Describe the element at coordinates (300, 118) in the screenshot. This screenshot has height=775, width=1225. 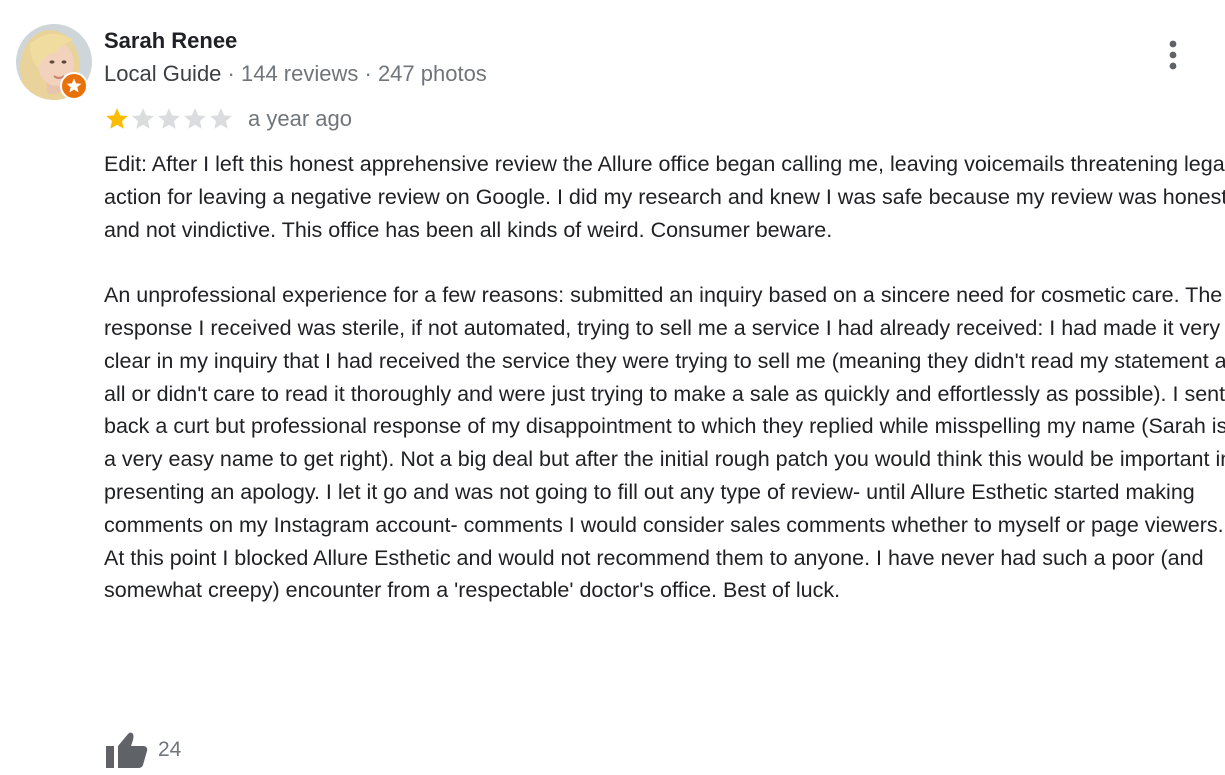
I see `review-date: a year ago` at that location.